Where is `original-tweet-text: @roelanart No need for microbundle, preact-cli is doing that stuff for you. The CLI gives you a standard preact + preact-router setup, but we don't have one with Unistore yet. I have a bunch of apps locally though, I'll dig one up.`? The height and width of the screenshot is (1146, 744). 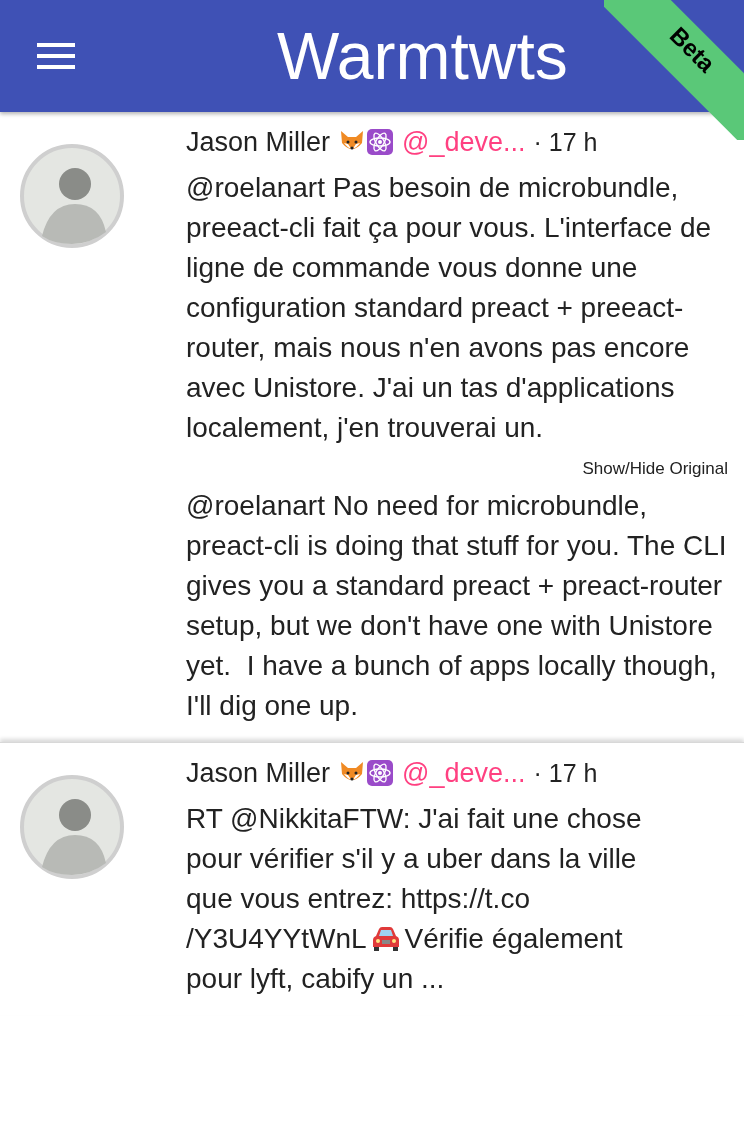
original-tweet-text: @roelanart No need for microbundle, preact-cli is doing that stuff for you. The CLI gives you a standard preact + preact-router setup, but we don't have one with Unistore yet. I have a bunch of apps locally though, I'll dig one up. is located at coordinates (457, 605).